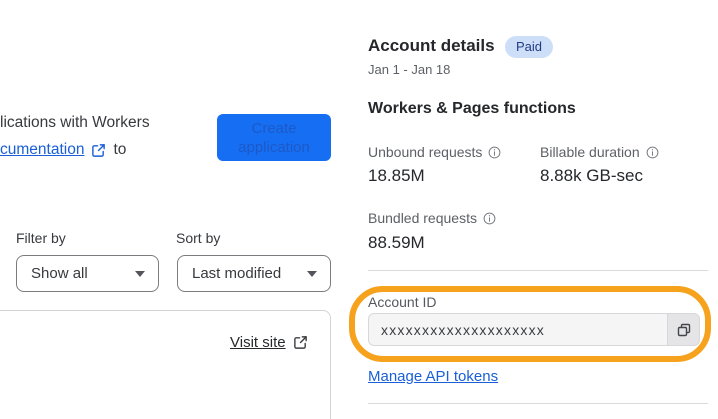  Describe the element at coordinates (529, 47) in the screenshot. I see `plan-badge: Paid` at that location.